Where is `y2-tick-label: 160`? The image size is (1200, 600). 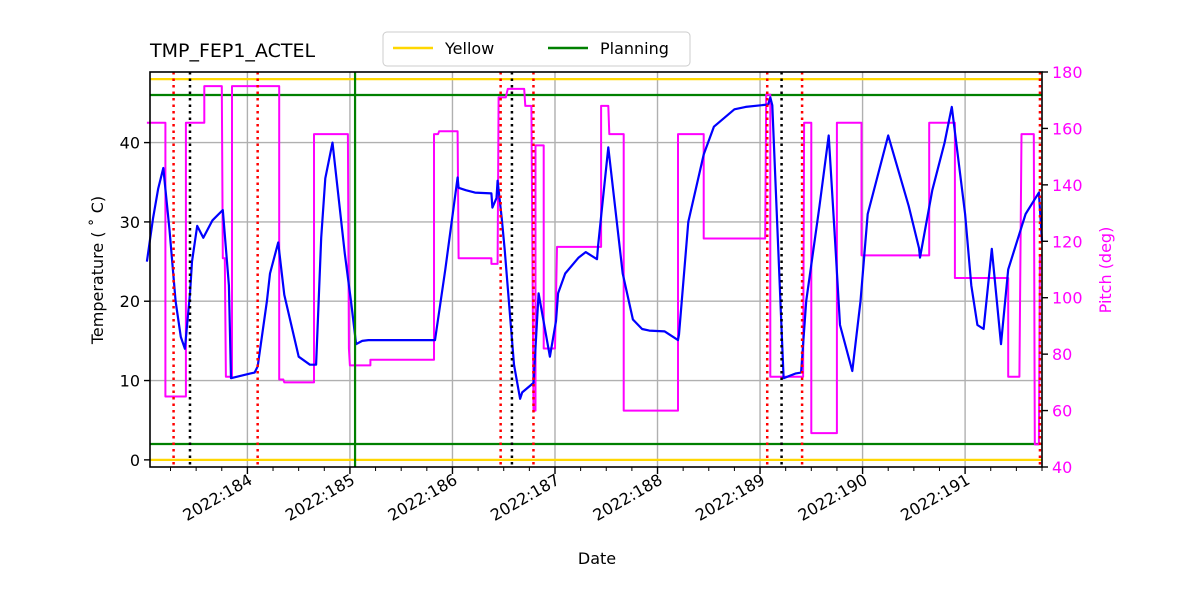
y2-tick-label: 160 is located at coordinates (1067, 128).